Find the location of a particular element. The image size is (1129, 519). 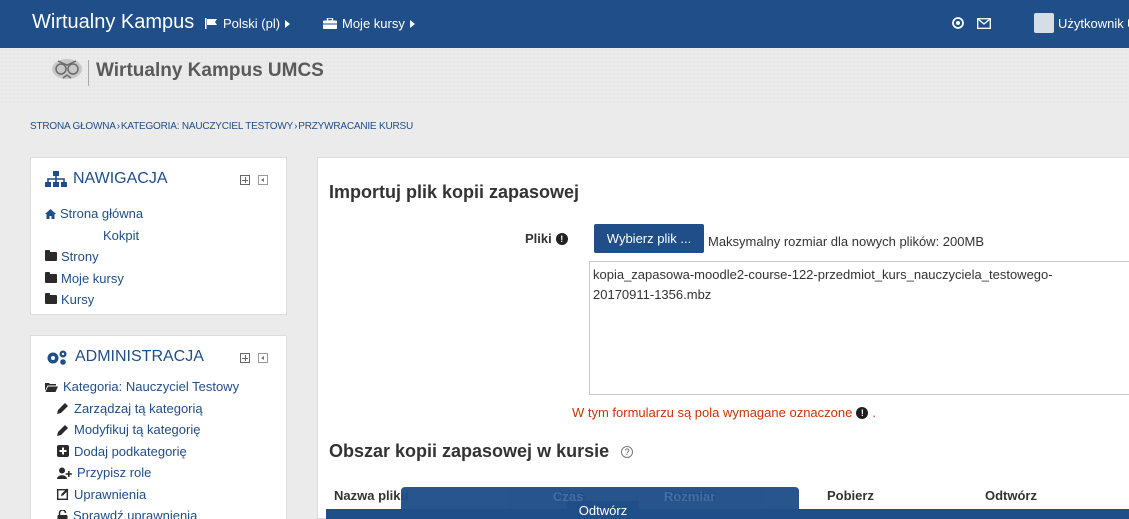

nav-item-my-courses: Moje kursy is located at coordinates (94, 279).